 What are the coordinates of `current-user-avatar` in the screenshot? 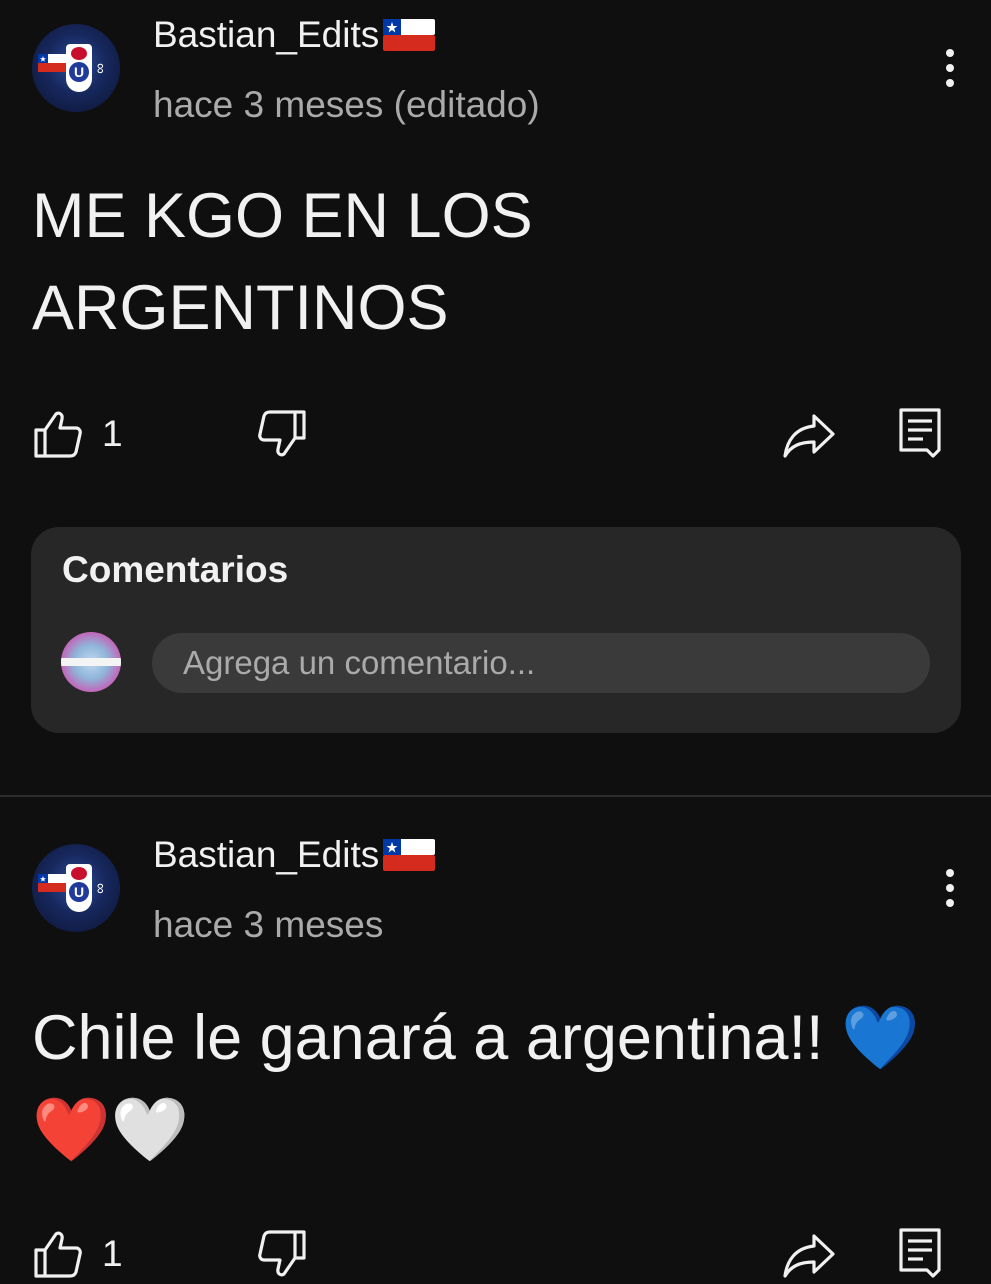 It's located at (91, 662).